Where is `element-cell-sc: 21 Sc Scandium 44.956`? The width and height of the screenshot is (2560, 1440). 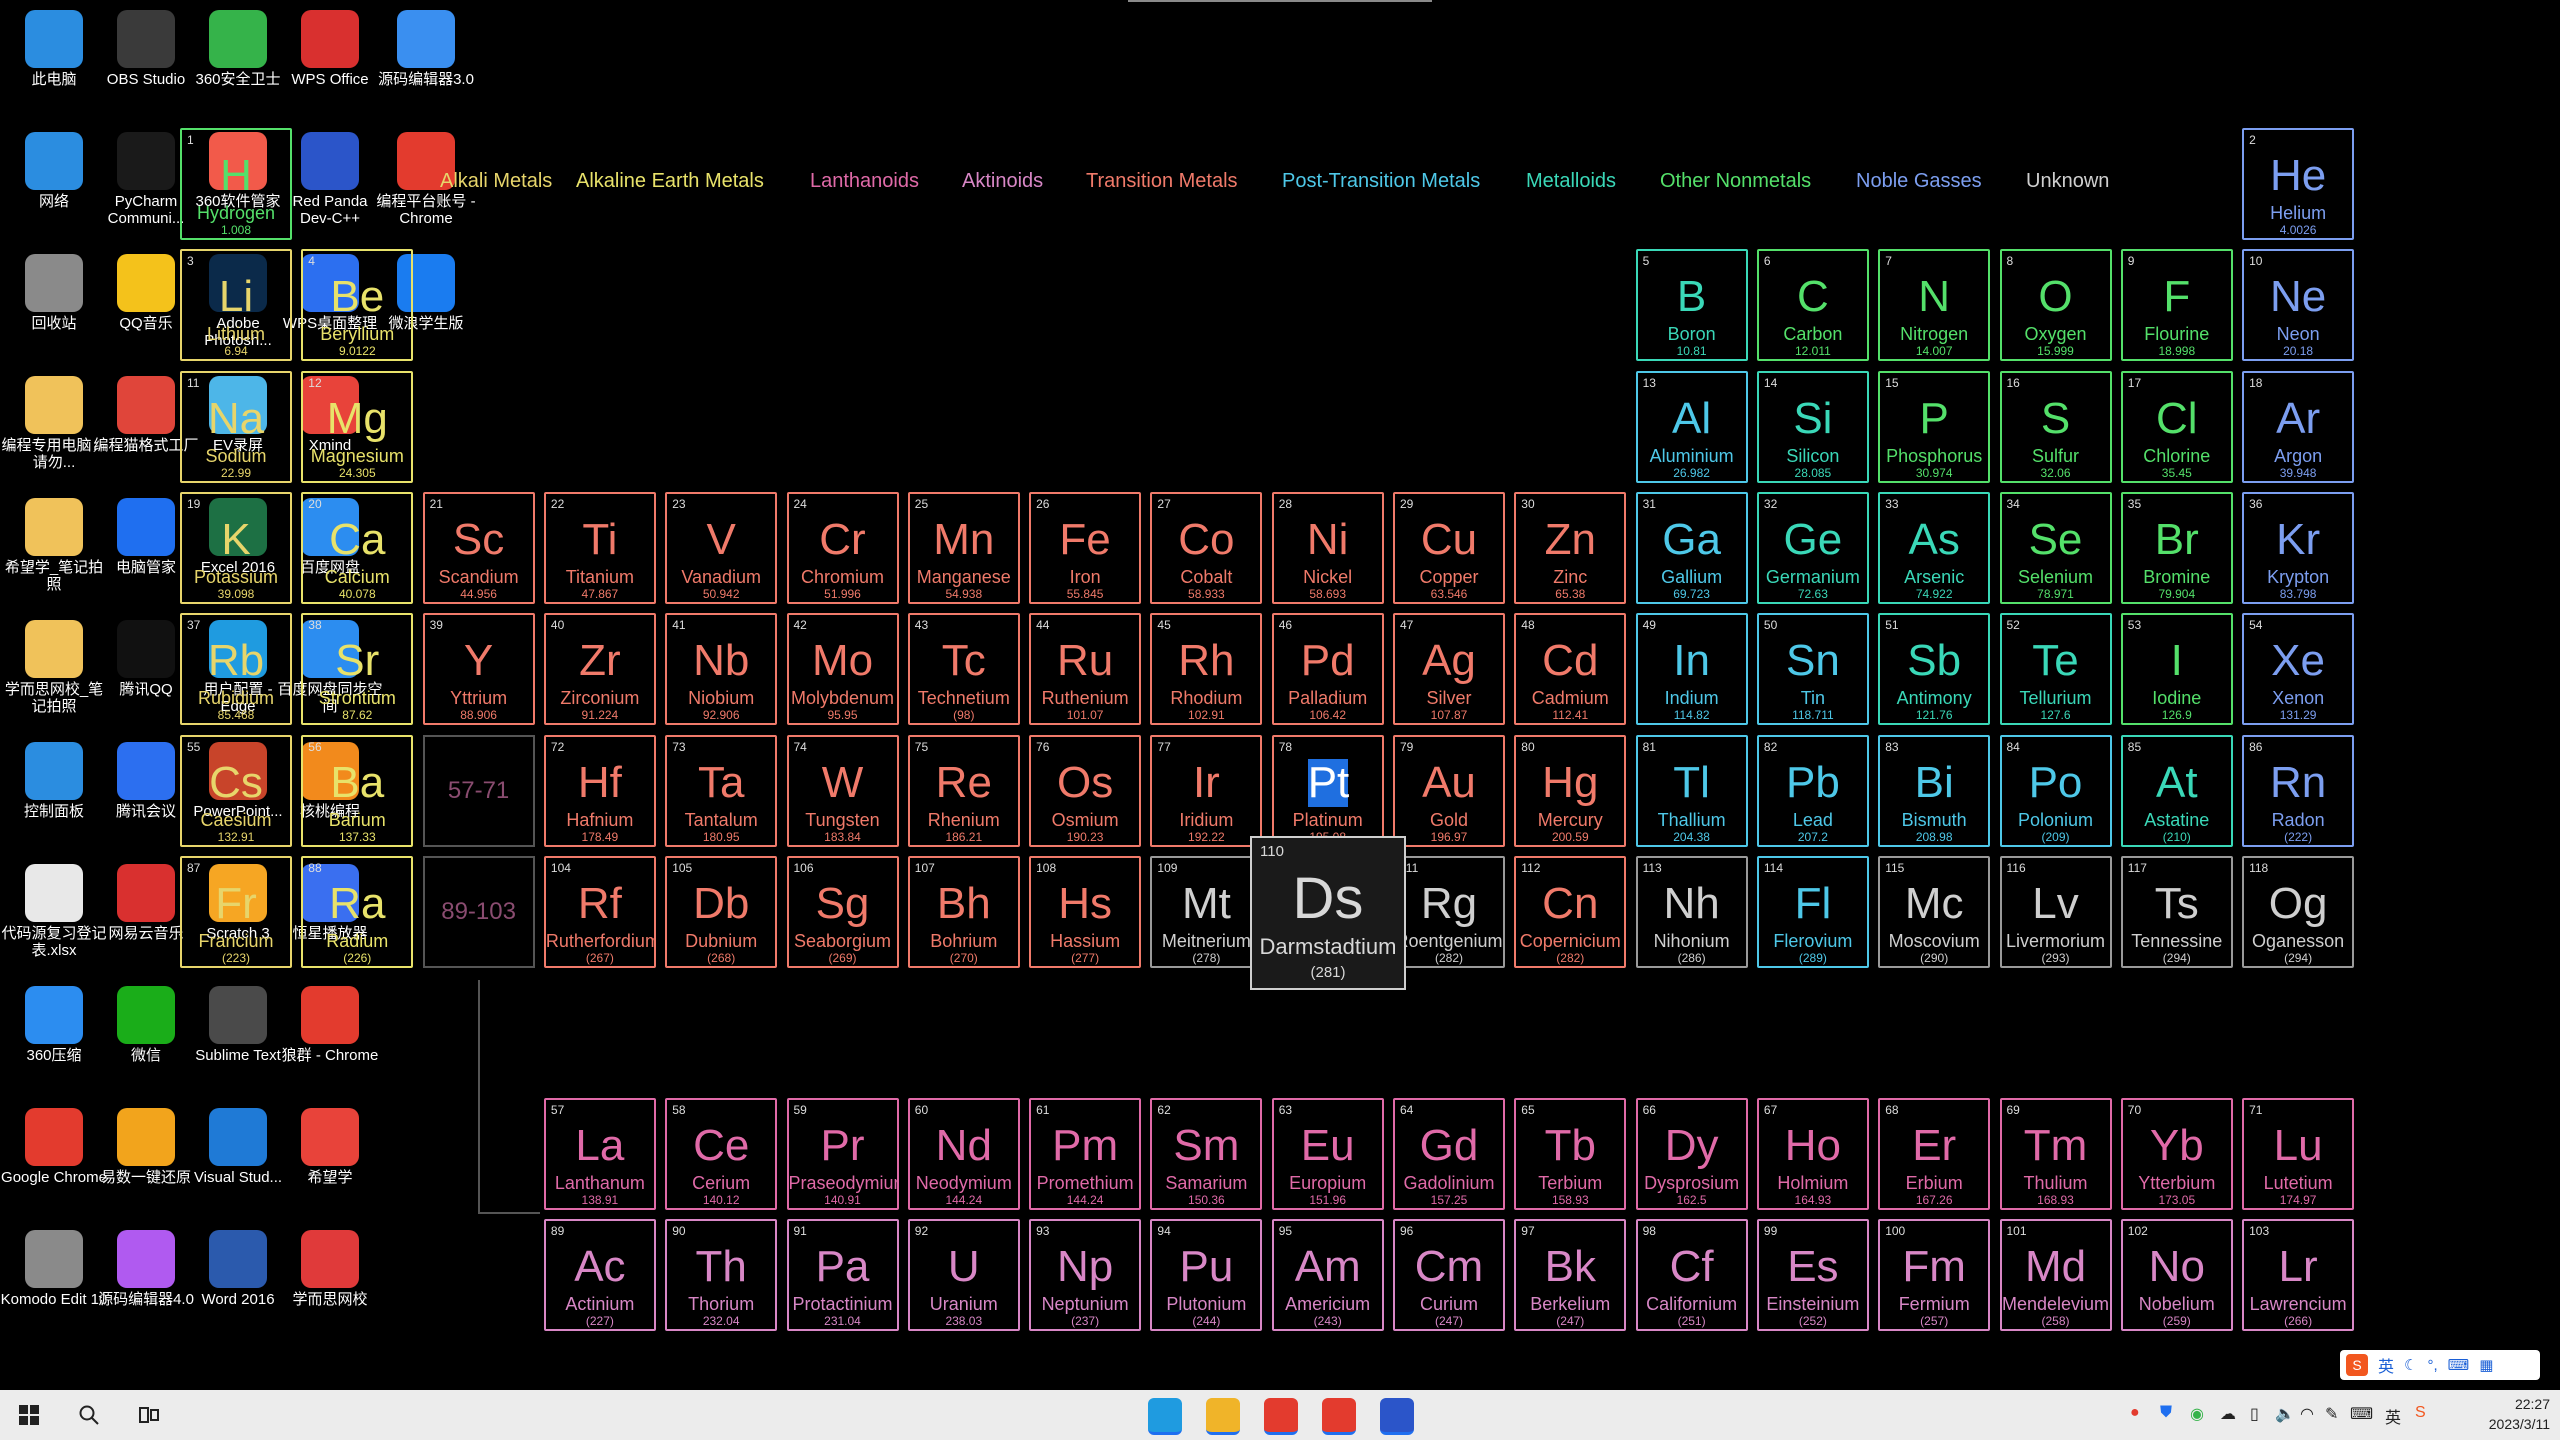
element-cell-sc: 21 Sc Scandium 44.956 is located at coordinates (478, 547).